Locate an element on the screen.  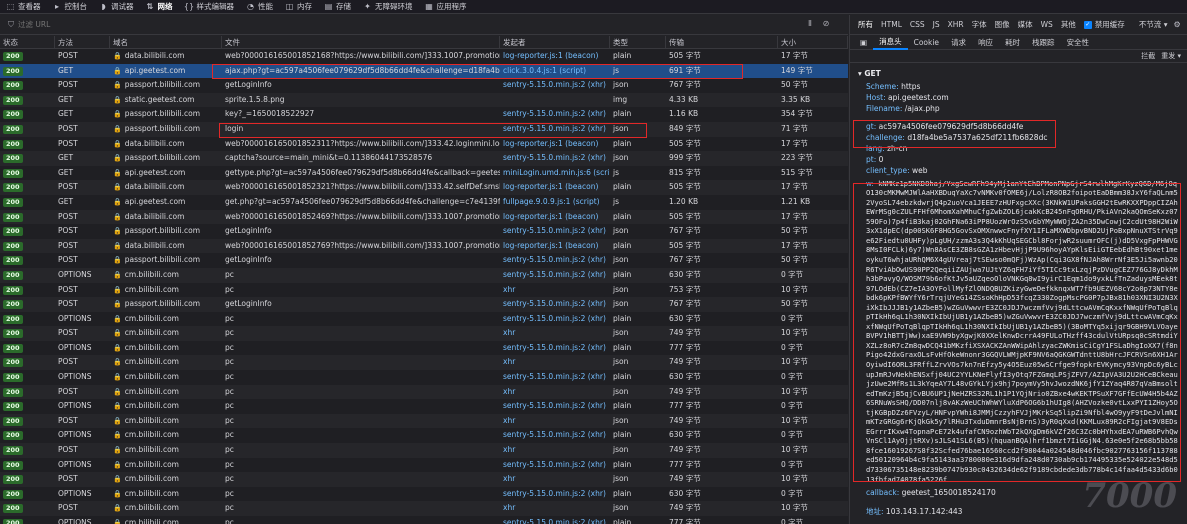
tool-tab-0: ⬚ 查看器 is located at coordinates (23, 7).